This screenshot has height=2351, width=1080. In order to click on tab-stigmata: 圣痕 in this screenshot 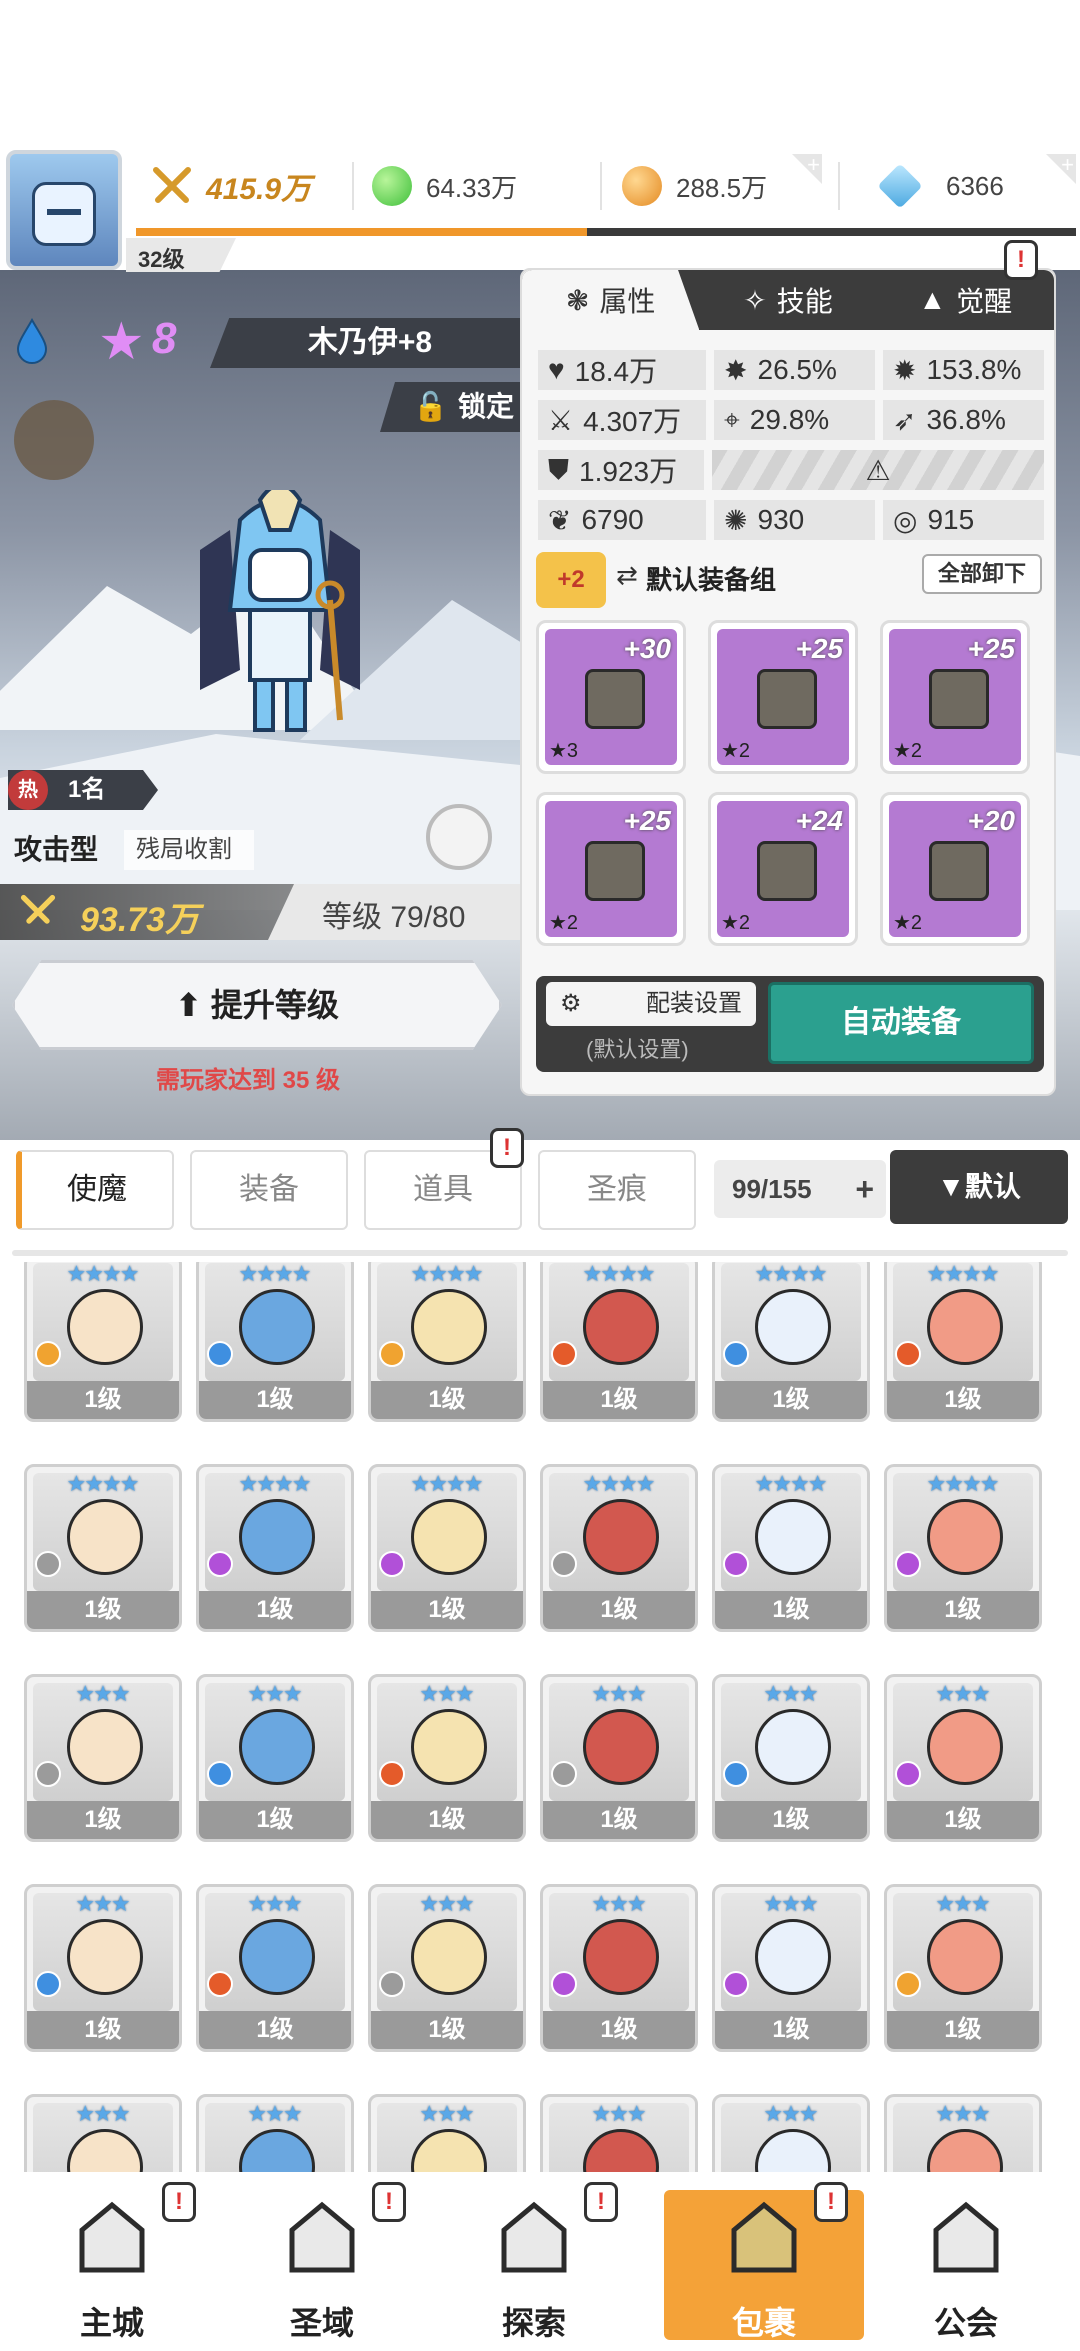, I will do `click(617, 1190)`.